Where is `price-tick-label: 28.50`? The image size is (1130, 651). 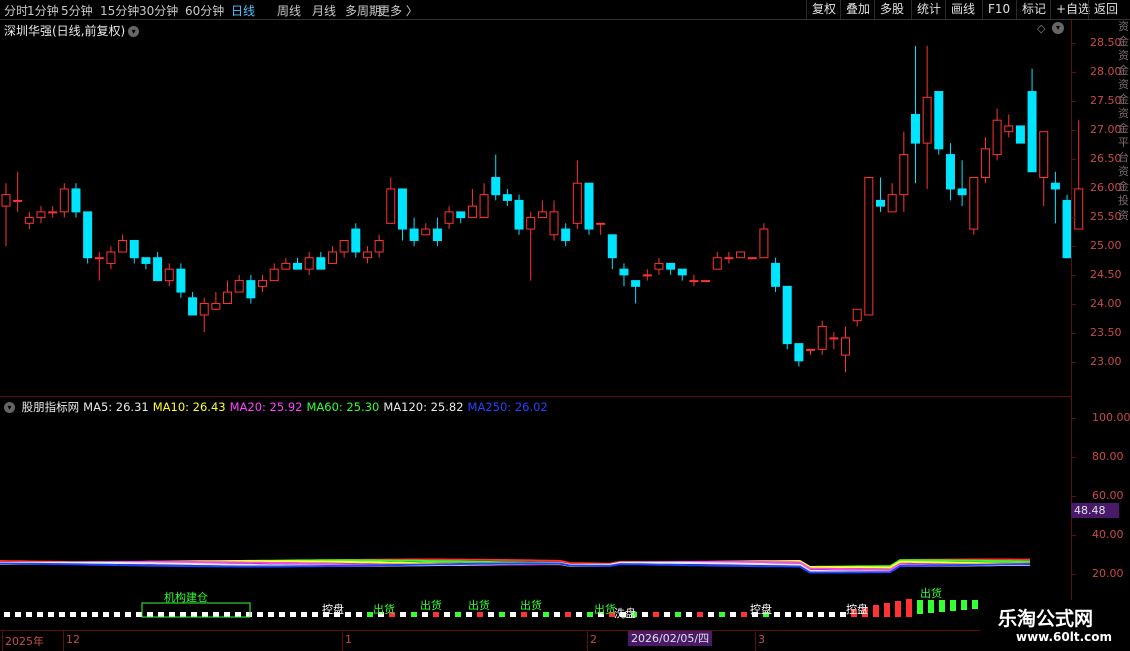 price-tick-label: 28.50 is located at coordinates (1106, 42).